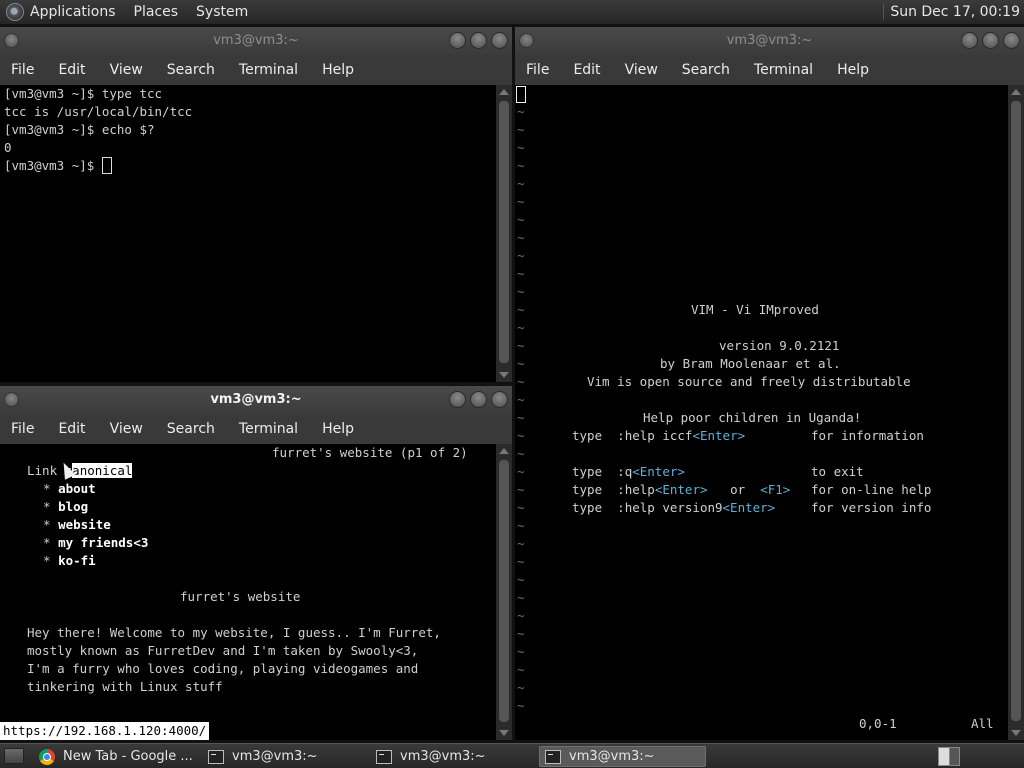 This screenshot has height=768, width=1024. What do you see at coordinates (738, 489) in the screenshot?
I see `help-or: or` at bounding box center [738, 489].